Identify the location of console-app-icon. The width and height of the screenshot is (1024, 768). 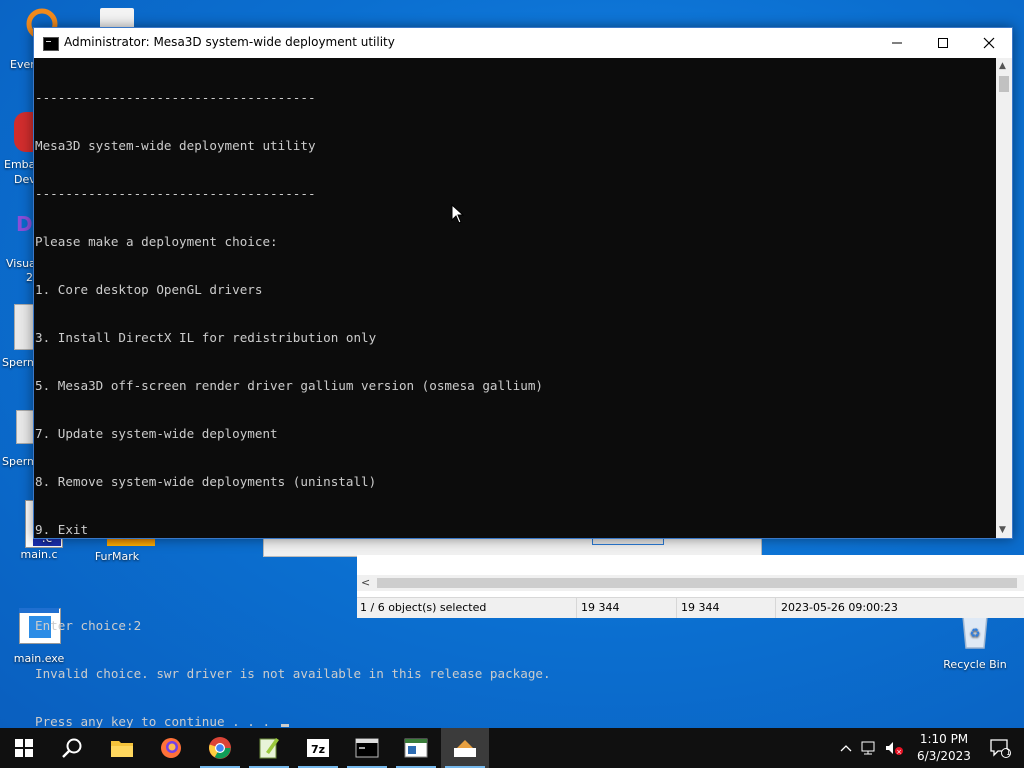
(51, 44).